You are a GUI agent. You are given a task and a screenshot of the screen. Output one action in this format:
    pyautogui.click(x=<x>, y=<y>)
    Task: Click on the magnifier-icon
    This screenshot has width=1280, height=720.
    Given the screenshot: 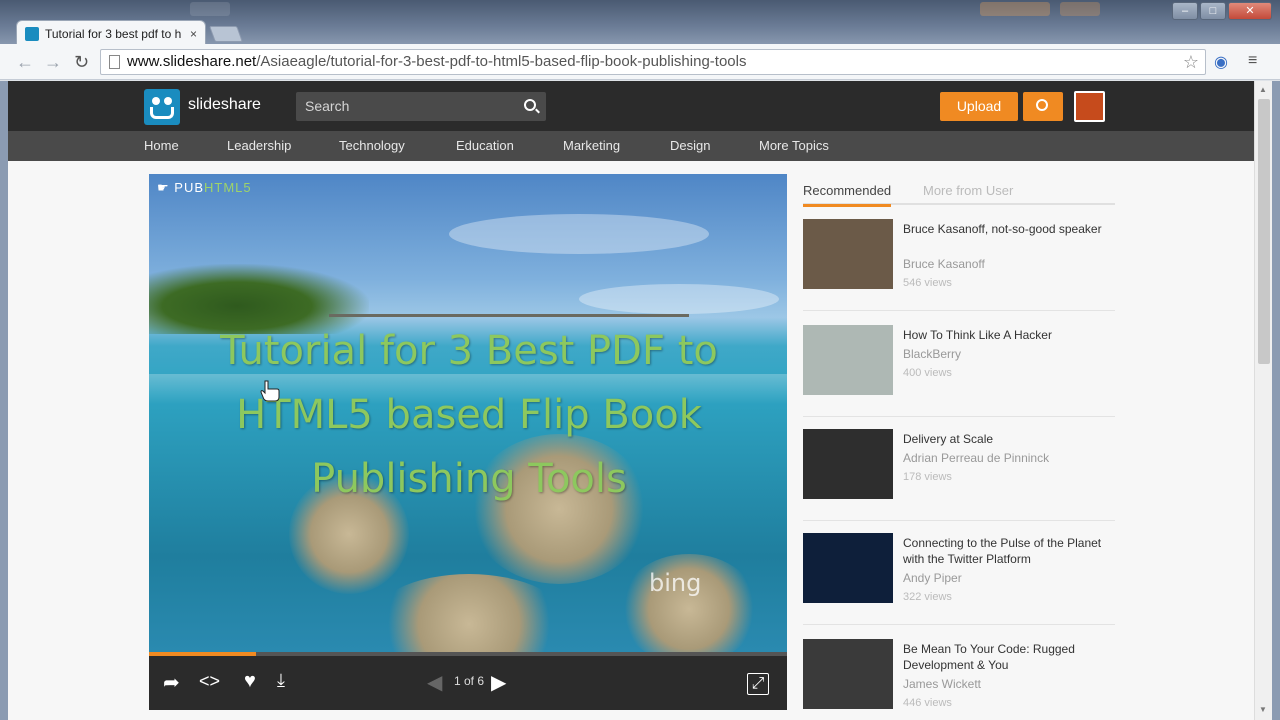 What is the action you would take?
    pyautogui.click(x=1042, y=105)
    